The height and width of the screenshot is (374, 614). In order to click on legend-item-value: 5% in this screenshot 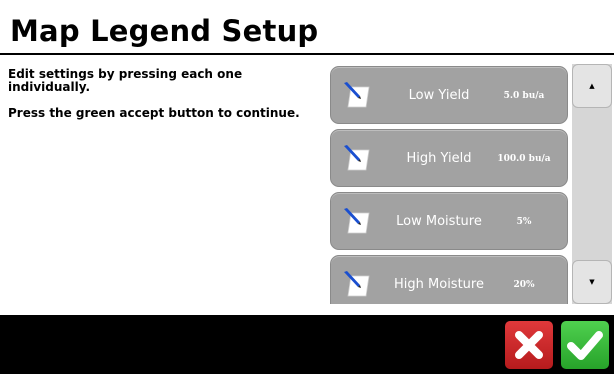, I will do `click(524, 222)`.